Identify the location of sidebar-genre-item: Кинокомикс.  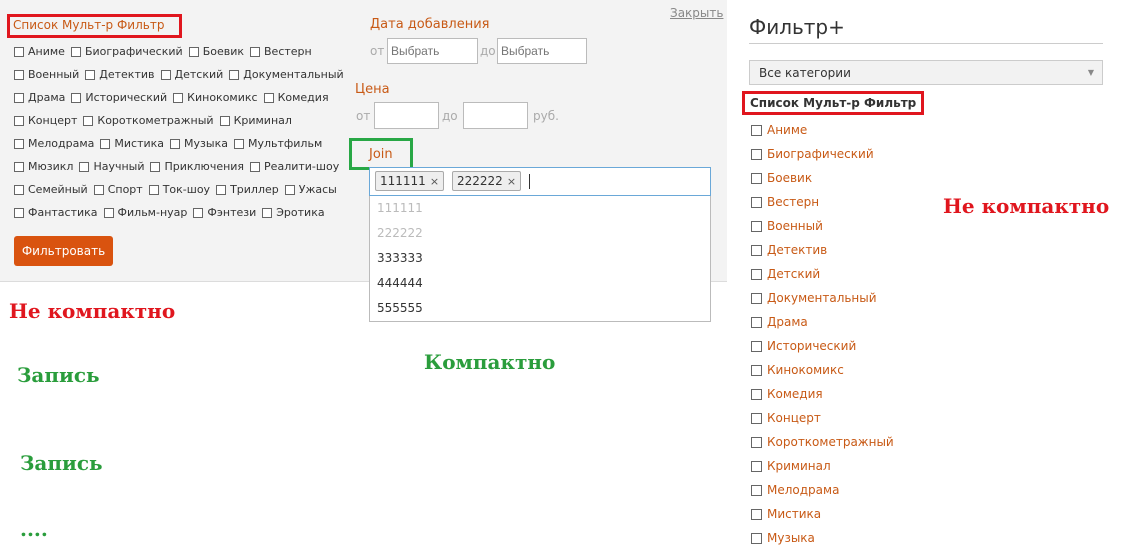
(822, 370).